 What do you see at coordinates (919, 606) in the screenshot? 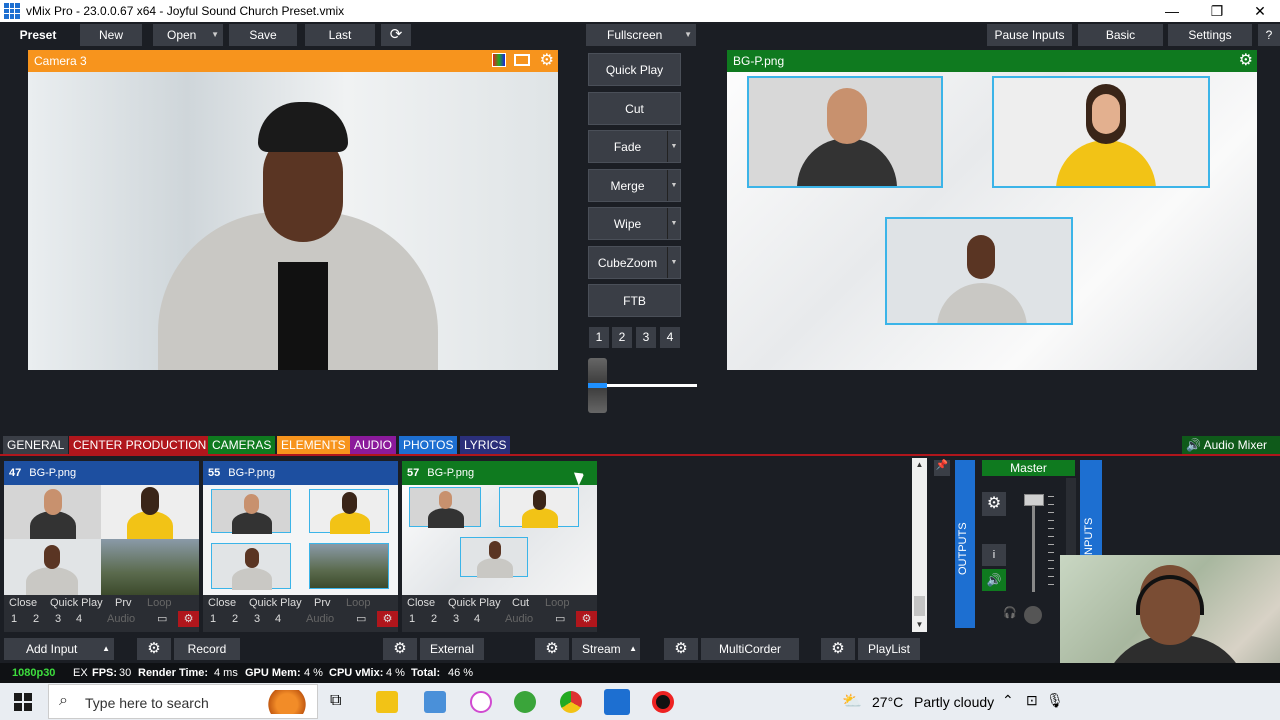
I see `scroll-thumb` at bounding box center [919, 606].